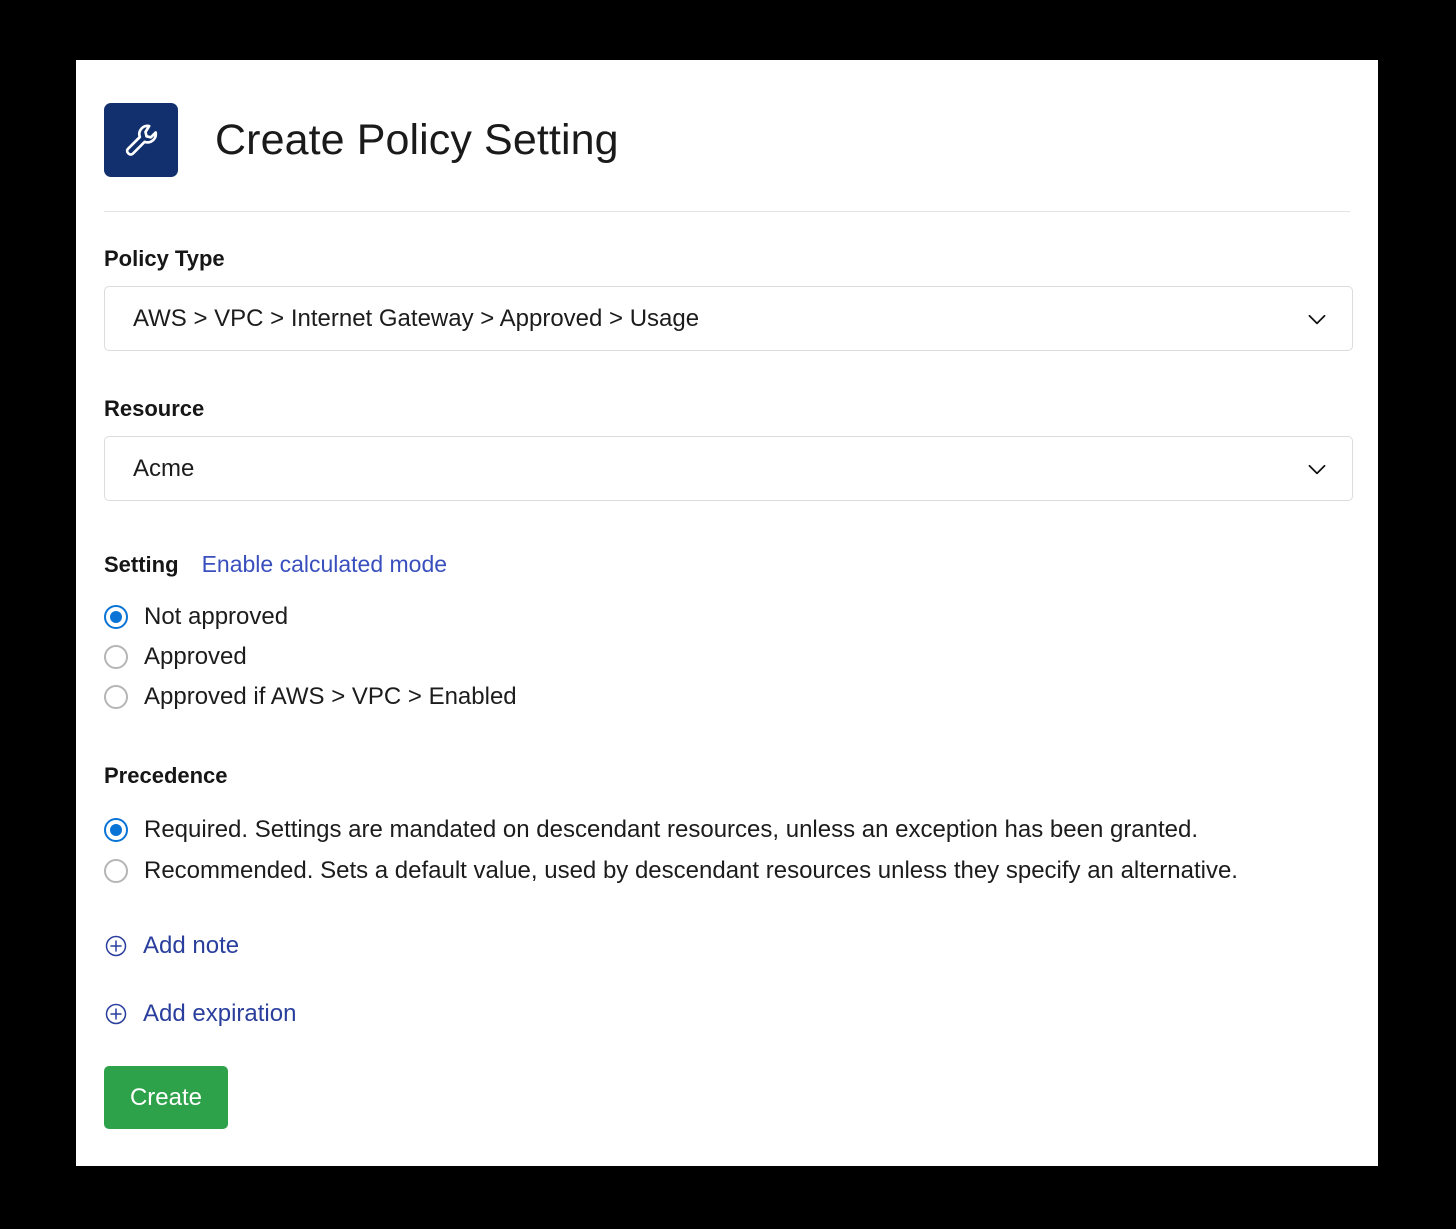 The height and width of the screenshot is (1229, 1456). I want to click on resource-value: Acme, so click(164, 468).